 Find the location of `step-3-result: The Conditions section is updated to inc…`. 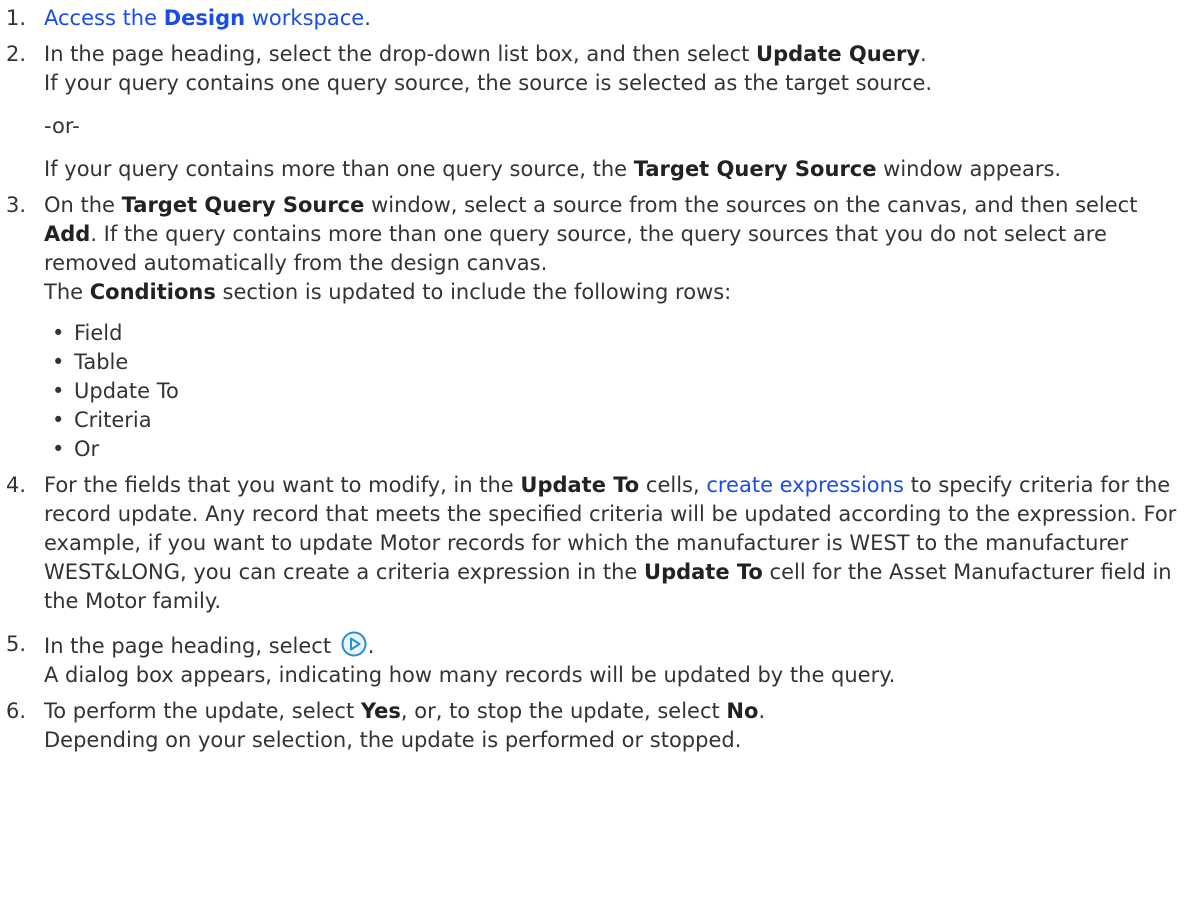

step-3-result: The Conditions section is updated to inc… is located at coordinates (388, 292).